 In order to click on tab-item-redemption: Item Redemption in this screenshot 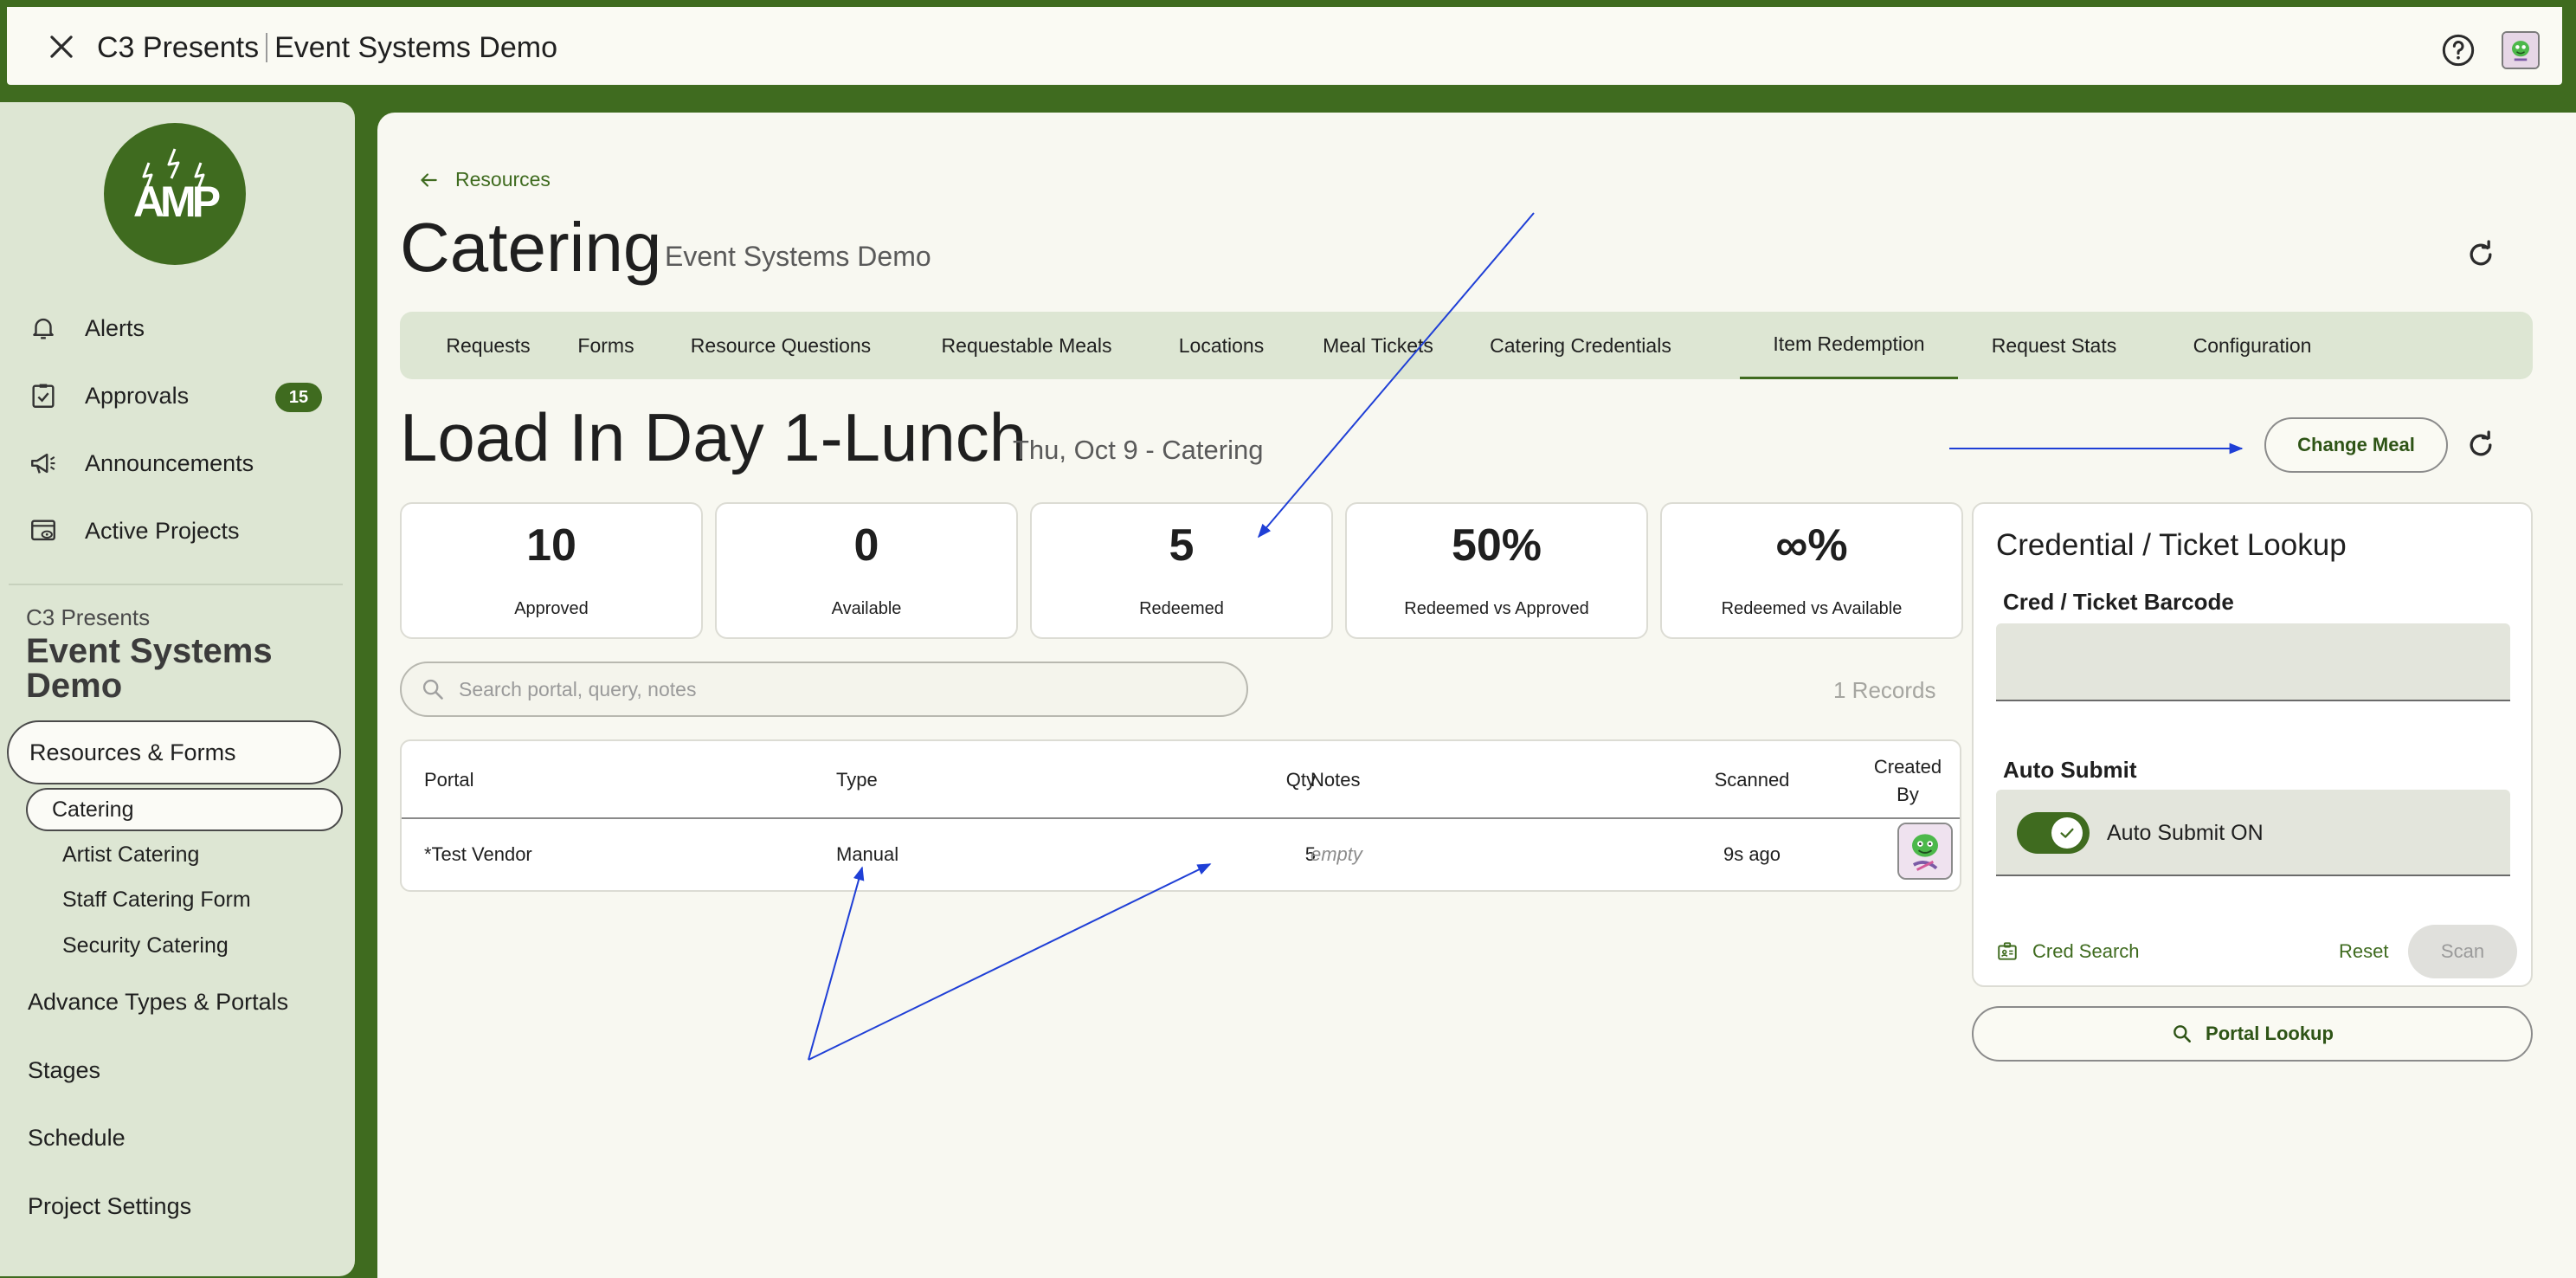, I will do `click(1849, 345)`.